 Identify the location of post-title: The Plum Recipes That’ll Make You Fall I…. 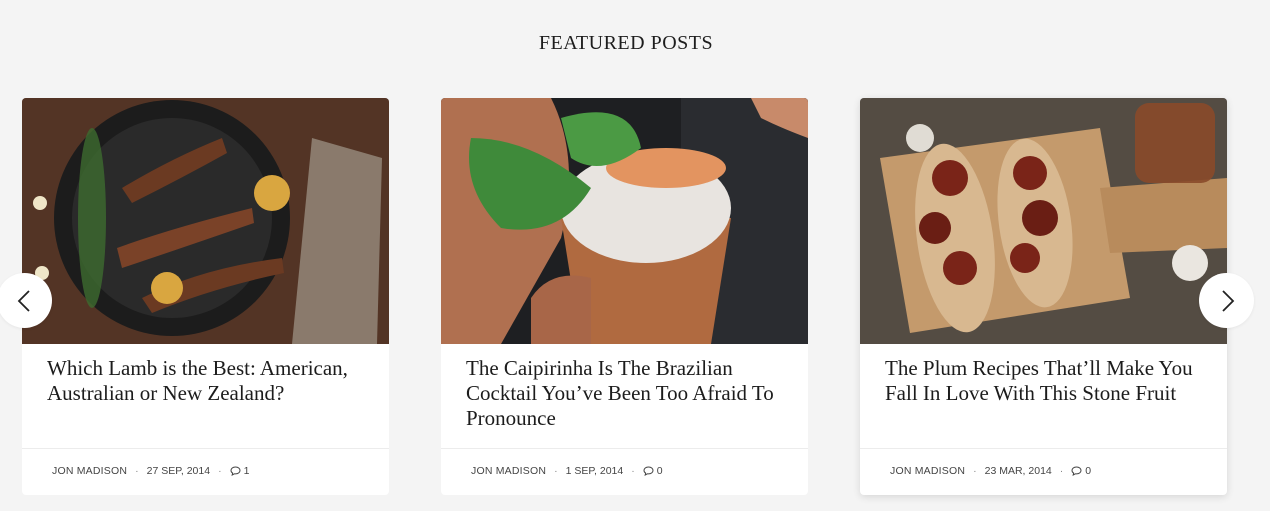
(1045, 381).